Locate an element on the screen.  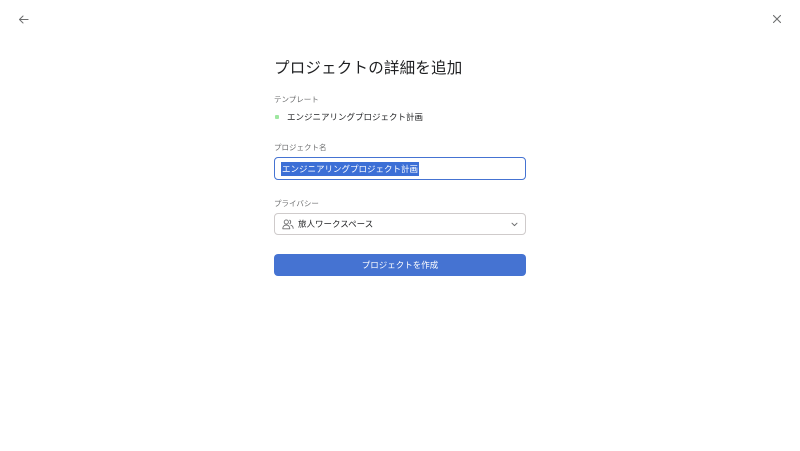
page-title: プロジェクトの詳細を追加 is located at coordinates (368, 68).